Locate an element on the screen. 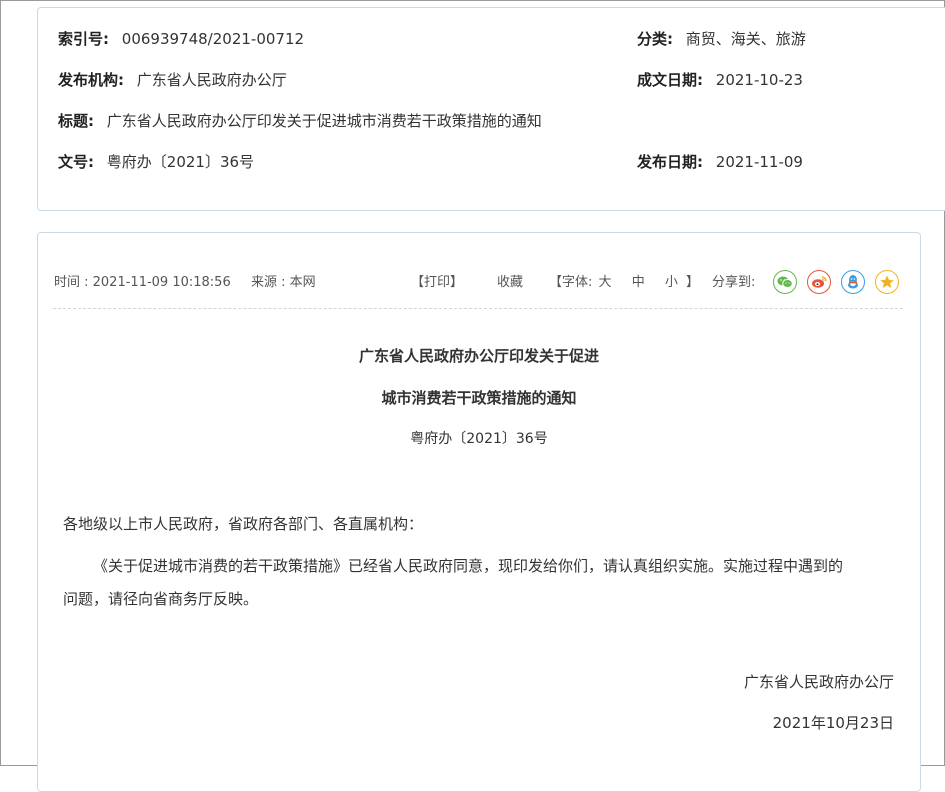 The width and height of the screenshot is (945, 792). publish-time: 时间 : 2021-11-09 10:18:56 is located at coordinates (142, 282).